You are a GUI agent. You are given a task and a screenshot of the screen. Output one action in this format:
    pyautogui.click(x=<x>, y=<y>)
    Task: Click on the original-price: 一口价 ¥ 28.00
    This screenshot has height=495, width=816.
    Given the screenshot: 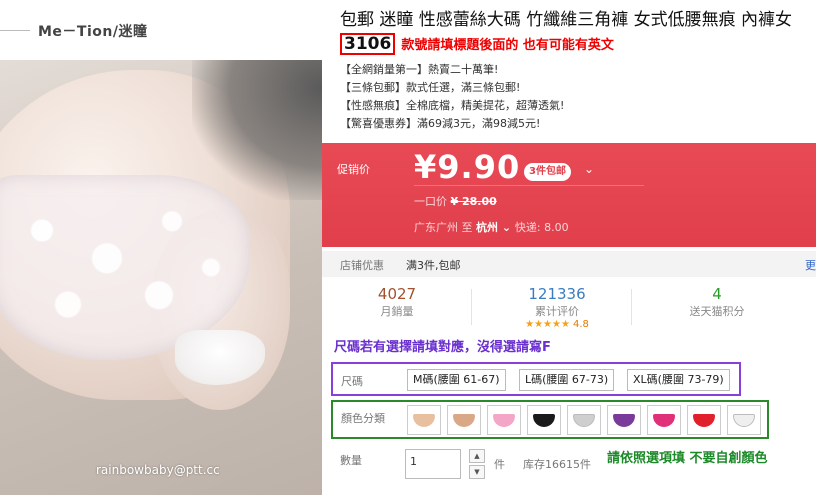 What is the action you would take?
    pyautogui.click(x=455, y=201)
    